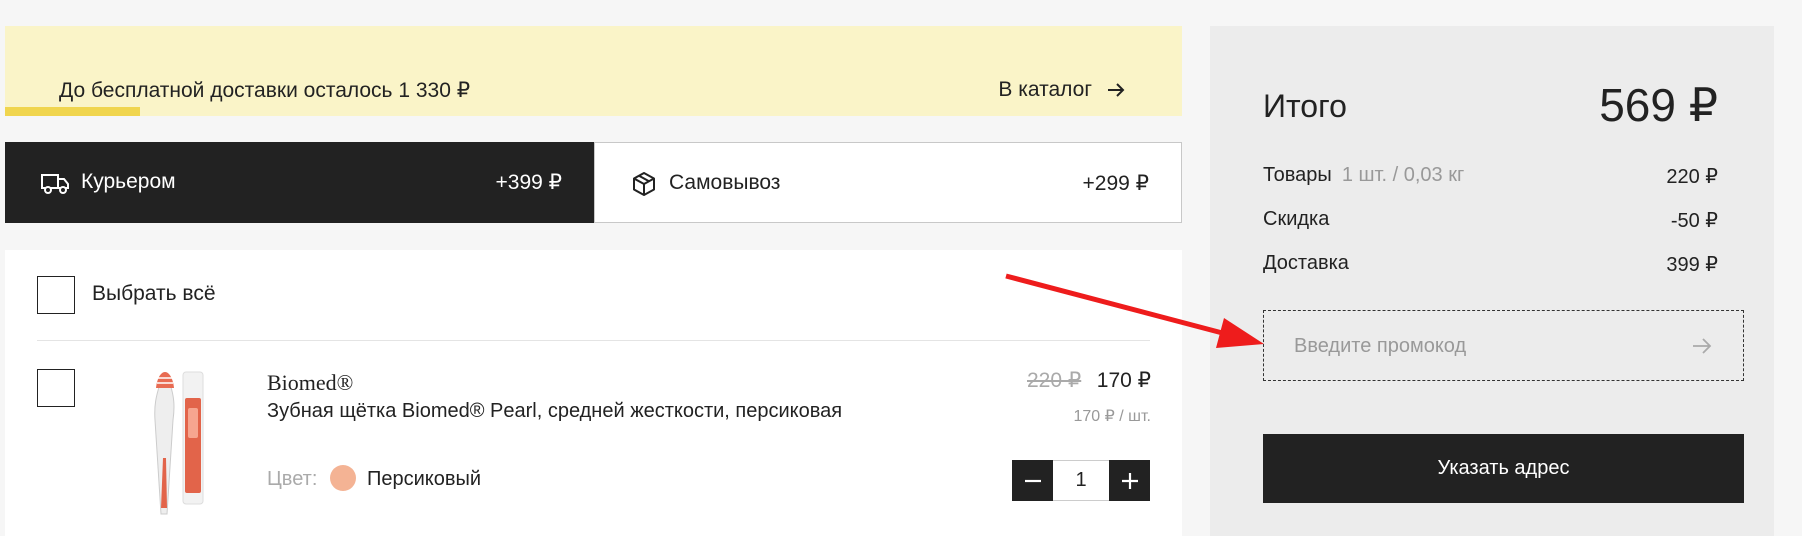  I want to click on product-image, so click(180, 443).